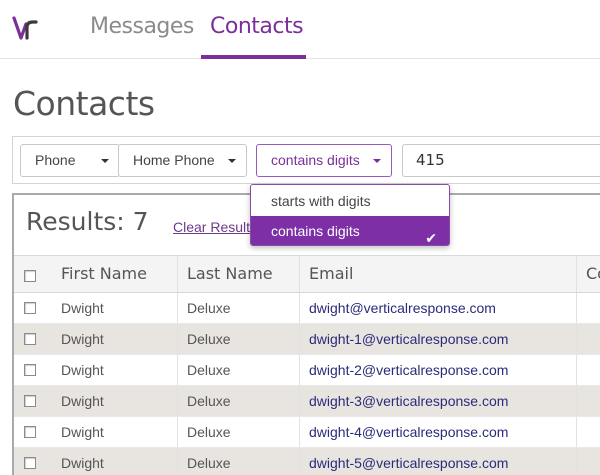  Describe the element at coordinates (307, 274) in the screenshot. I see `table-header: First Name Last Name Email Co` at that location.